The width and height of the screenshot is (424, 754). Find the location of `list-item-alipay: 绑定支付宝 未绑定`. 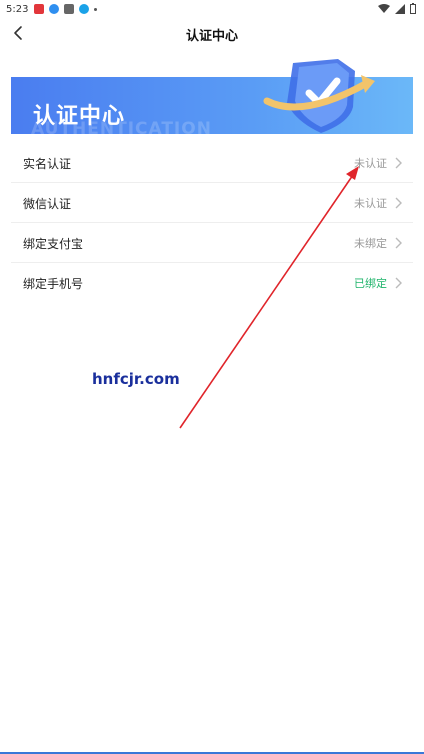

list-item-alipay: 绑定支付宝 未绑定 is located at coordinates (212, 243).